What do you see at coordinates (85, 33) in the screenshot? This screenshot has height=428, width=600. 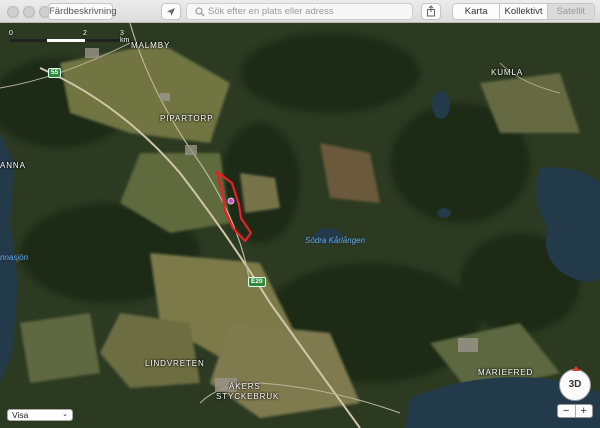 I see `scale-mid: 2` at bounding box center [85, 33].